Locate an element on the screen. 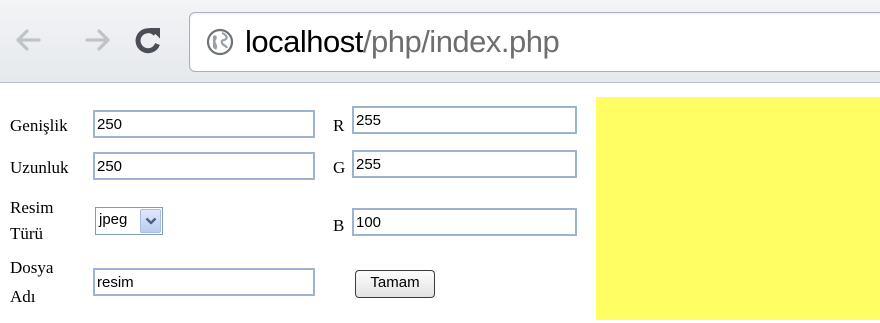 This screenshot has width=880, height=323. filename-input: resim is located at coordinates (204, 282).